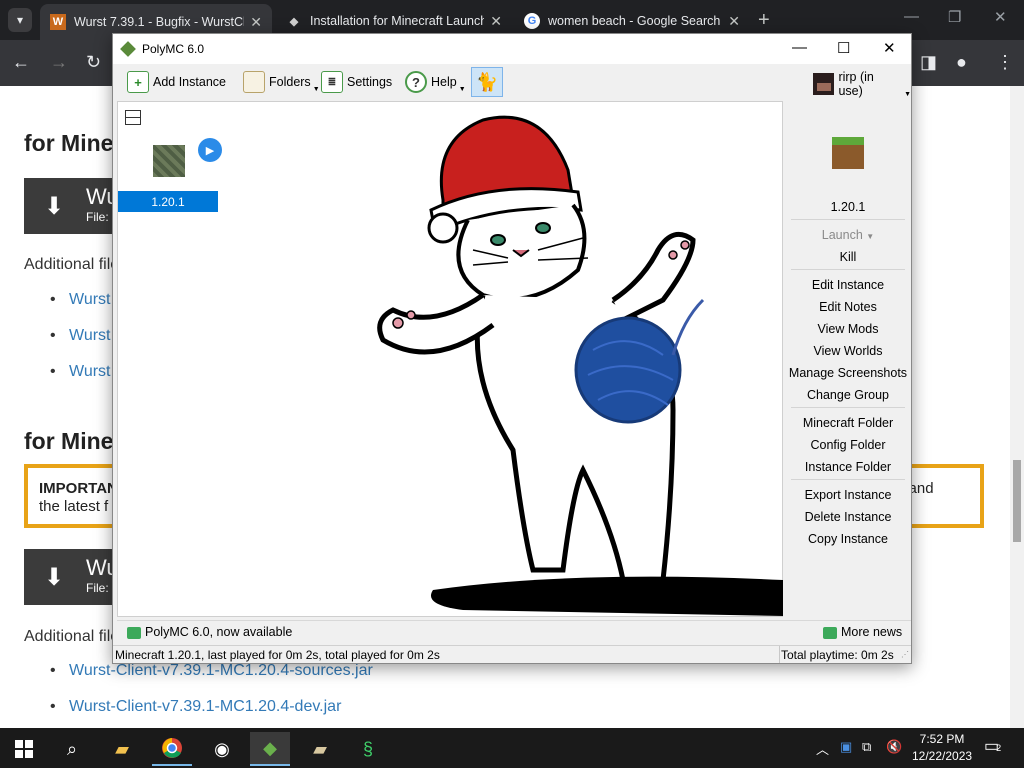 This screenshot has height=768, width=1024. Describe the element at coordinates (846, 747) in the screenshot. I see `tray-app-icon: ▣` at that location.